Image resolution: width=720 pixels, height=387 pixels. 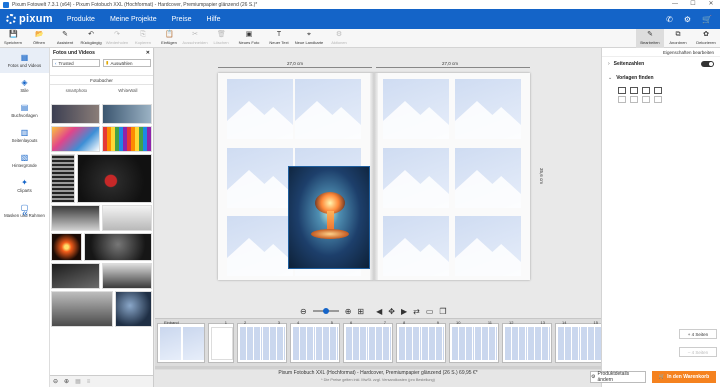 What do you see at coordinates (618, 377) in the screenshot?
I see `product-details-button: ⚙ Produktdetails ändern` at bounding box center [618, 377].